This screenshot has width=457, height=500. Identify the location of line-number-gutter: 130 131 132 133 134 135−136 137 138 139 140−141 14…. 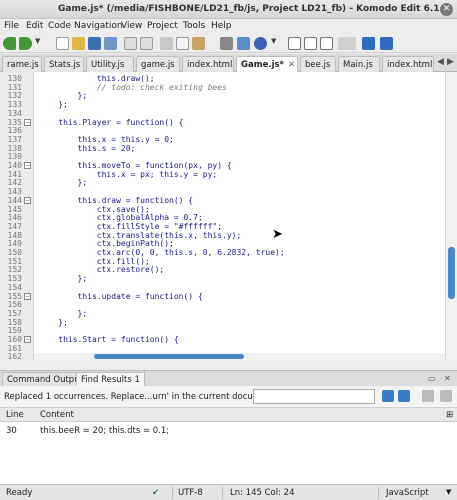
(17, 216).